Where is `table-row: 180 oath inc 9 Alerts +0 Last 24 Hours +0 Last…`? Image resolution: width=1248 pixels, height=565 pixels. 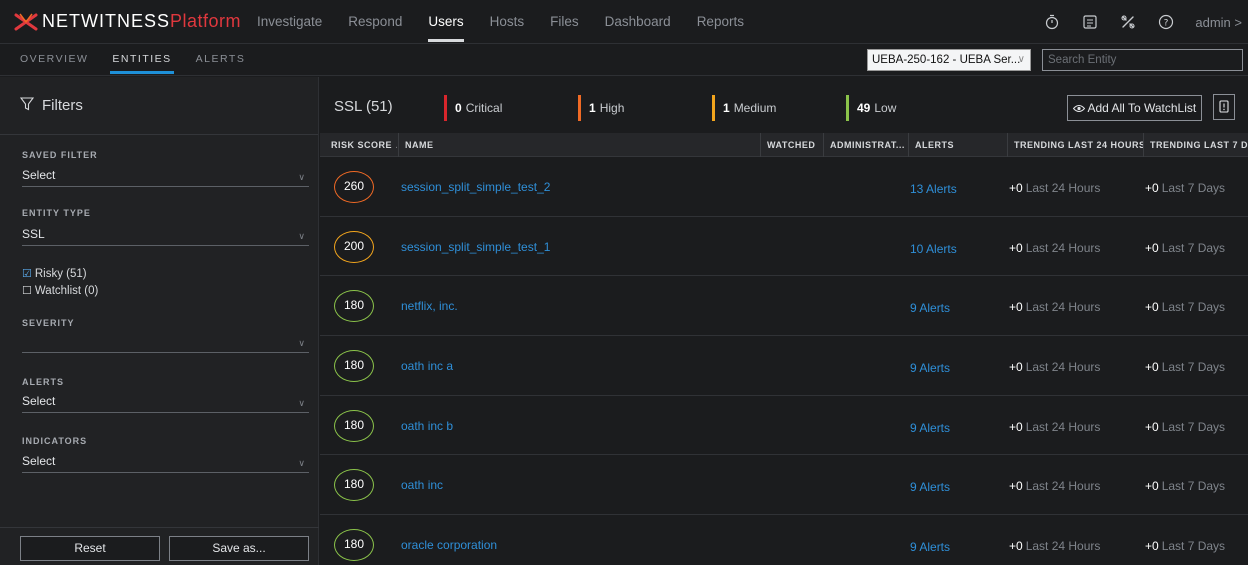 table-row: 180 oath inc 9 Alerts +0 Last 24 Hours +0 Last… is located at coordinates (784, 485).